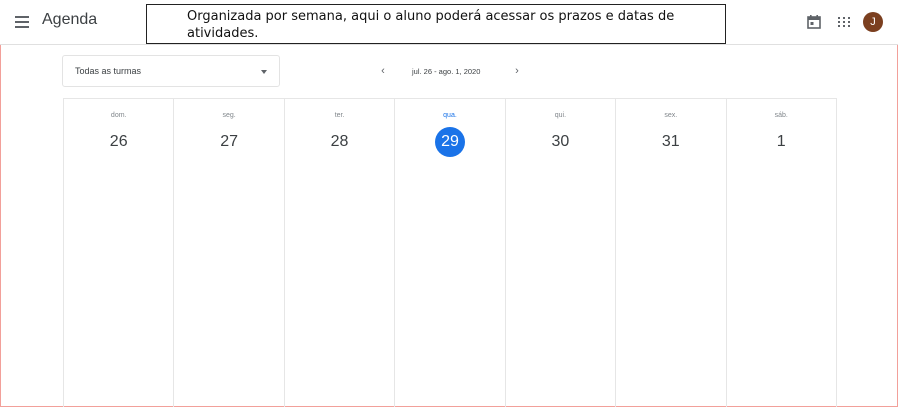 This screenshot has height=407, width=898. I want to click on day-column-wed-today: qua. 29, so click(450, 253).